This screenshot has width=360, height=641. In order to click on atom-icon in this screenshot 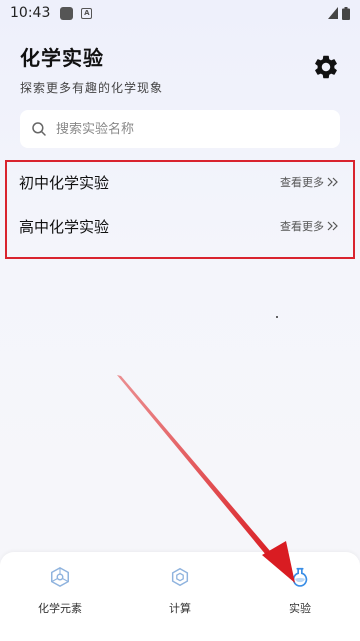, I will do `click(60, 577)`.